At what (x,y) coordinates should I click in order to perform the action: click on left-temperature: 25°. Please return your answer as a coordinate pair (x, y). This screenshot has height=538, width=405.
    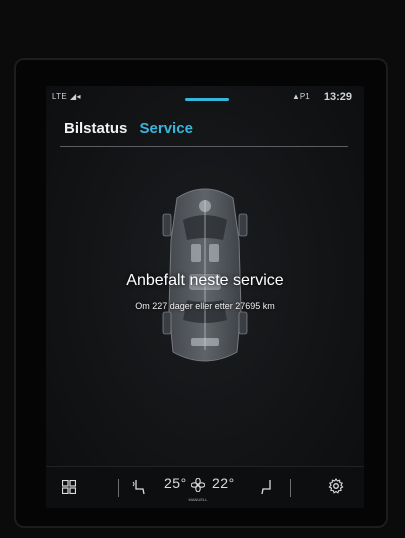
    Looking at the image, I should click on (175, 483).